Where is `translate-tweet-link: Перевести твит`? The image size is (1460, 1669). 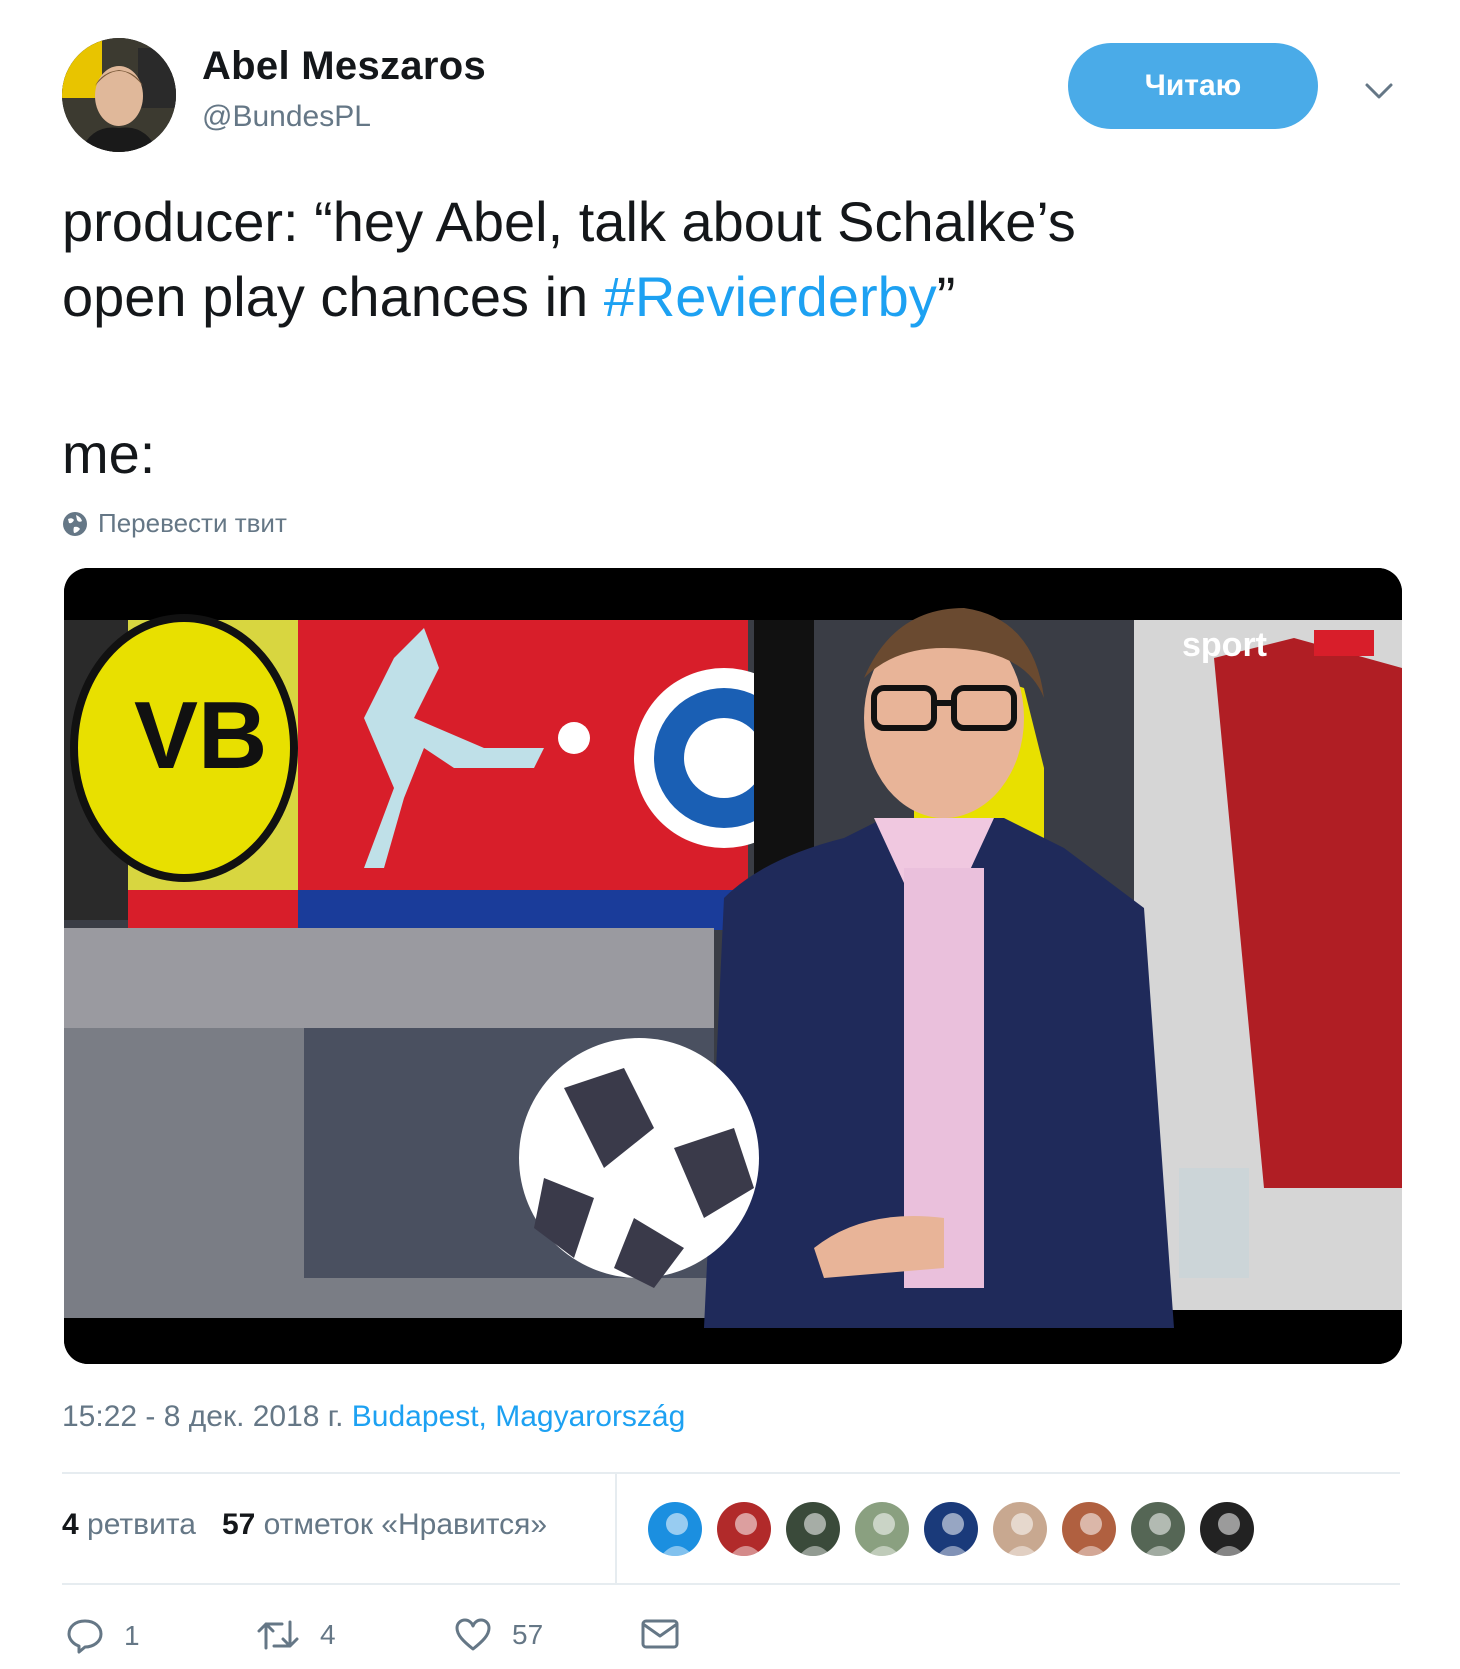 translate-tweet-link: Перевести твит is located at coordinates (174, 523).